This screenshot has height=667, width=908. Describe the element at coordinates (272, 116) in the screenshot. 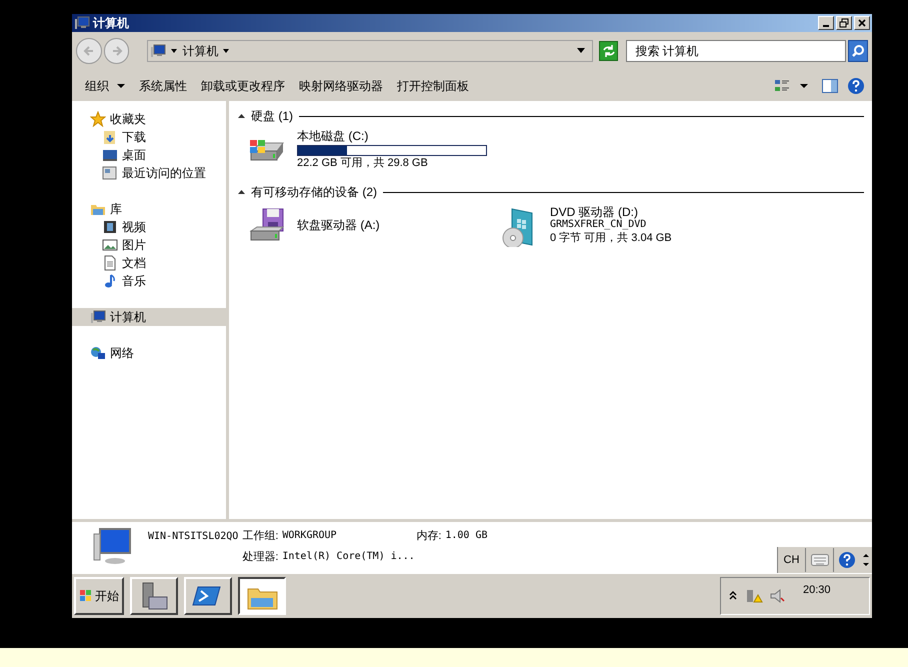

I see `group-header: 硬盘 (1)` at that location.